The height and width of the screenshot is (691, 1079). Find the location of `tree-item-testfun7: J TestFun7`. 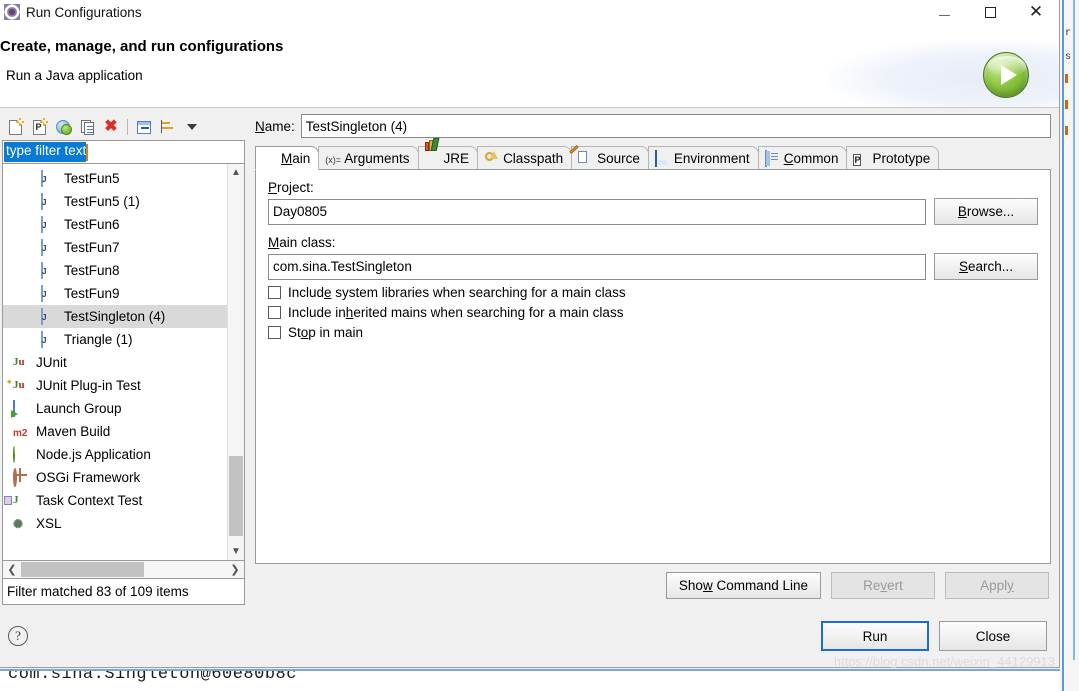

tree-item-testfun7: J TestFun7 is located at coordinates (115, 247).